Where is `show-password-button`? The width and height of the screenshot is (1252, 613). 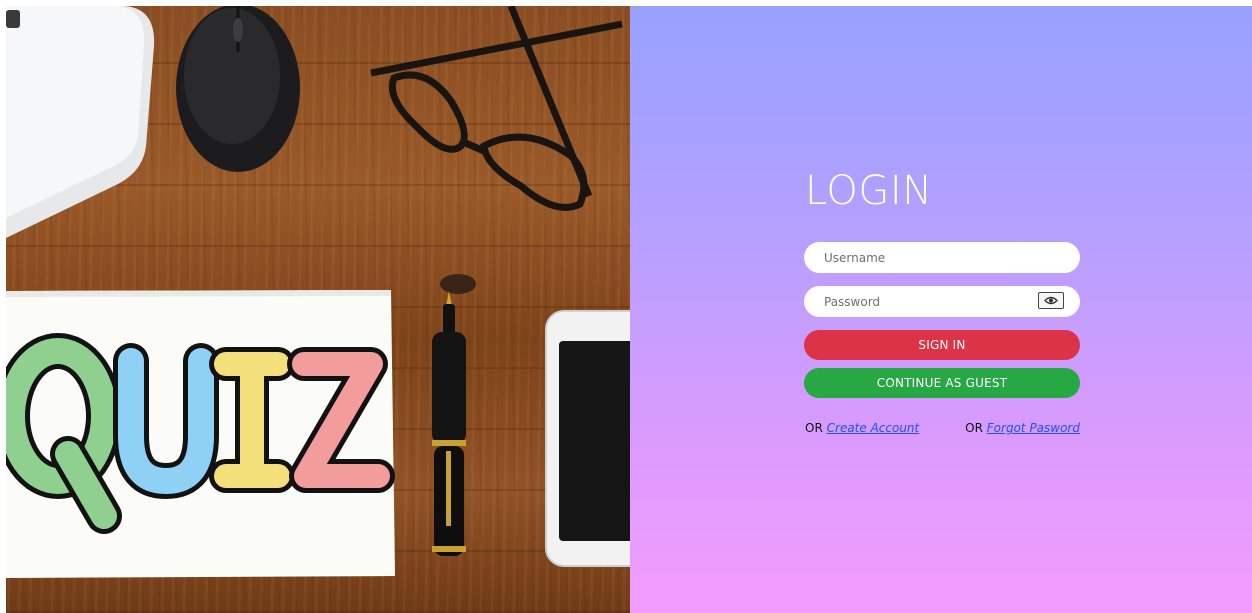 show-password-button is located at coordinates (1051, 300).